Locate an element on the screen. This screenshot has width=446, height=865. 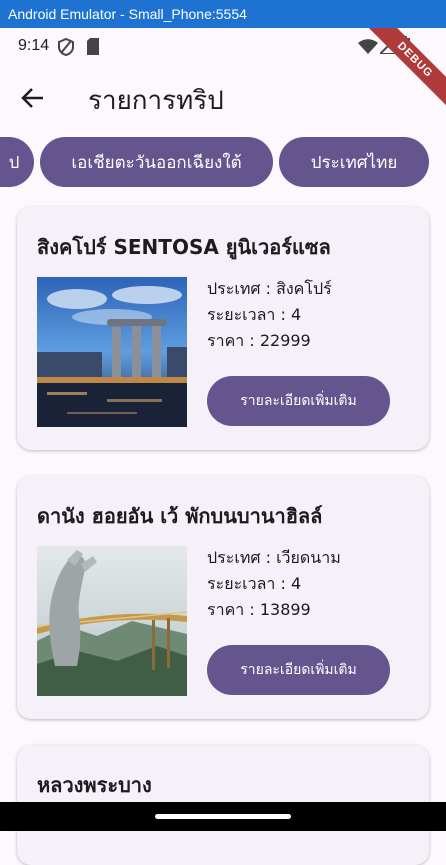
sd-card-icon is located at coordinates (93, 46).